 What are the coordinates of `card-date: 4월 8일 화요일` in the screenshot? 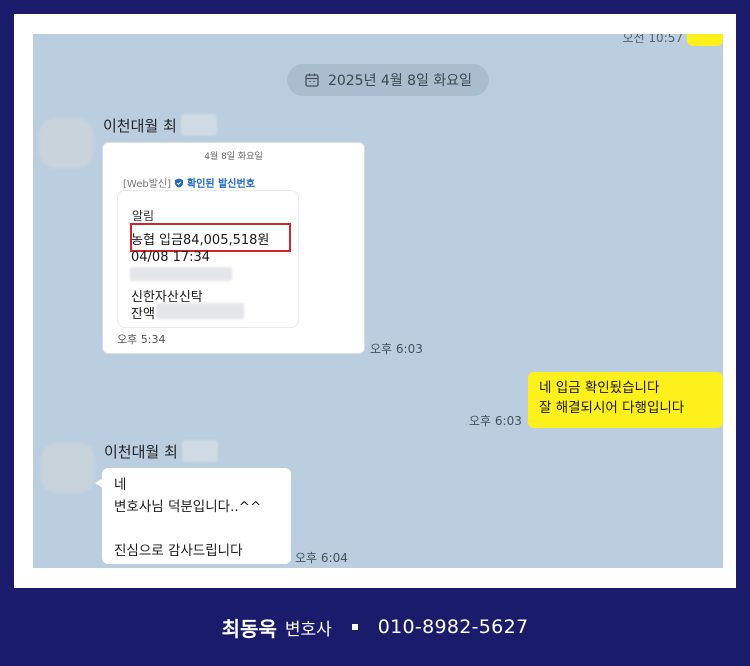 It's located at (233, 157).